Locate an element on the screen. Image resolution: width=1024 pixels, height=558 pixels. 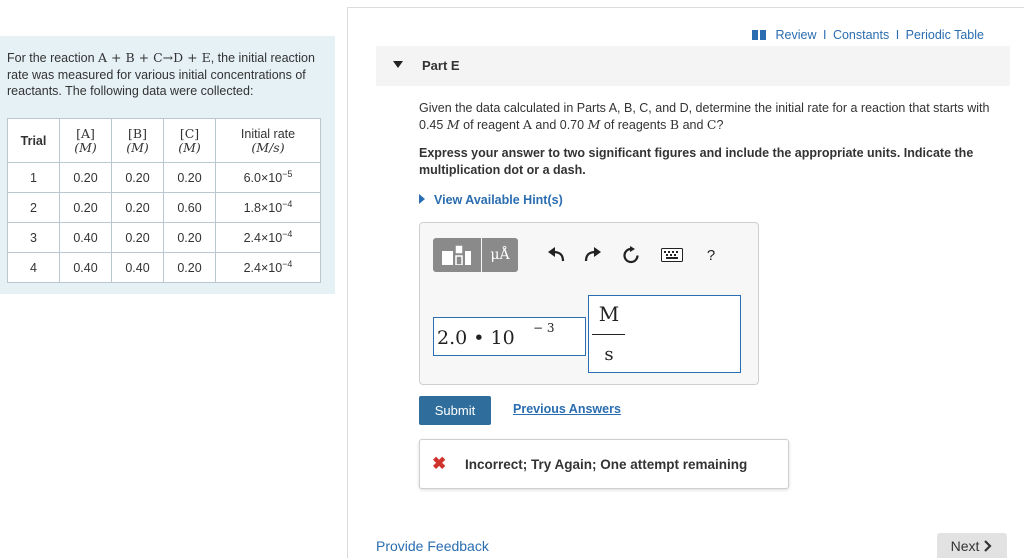
units-button: μÅ is located at coordinates (500, 255).